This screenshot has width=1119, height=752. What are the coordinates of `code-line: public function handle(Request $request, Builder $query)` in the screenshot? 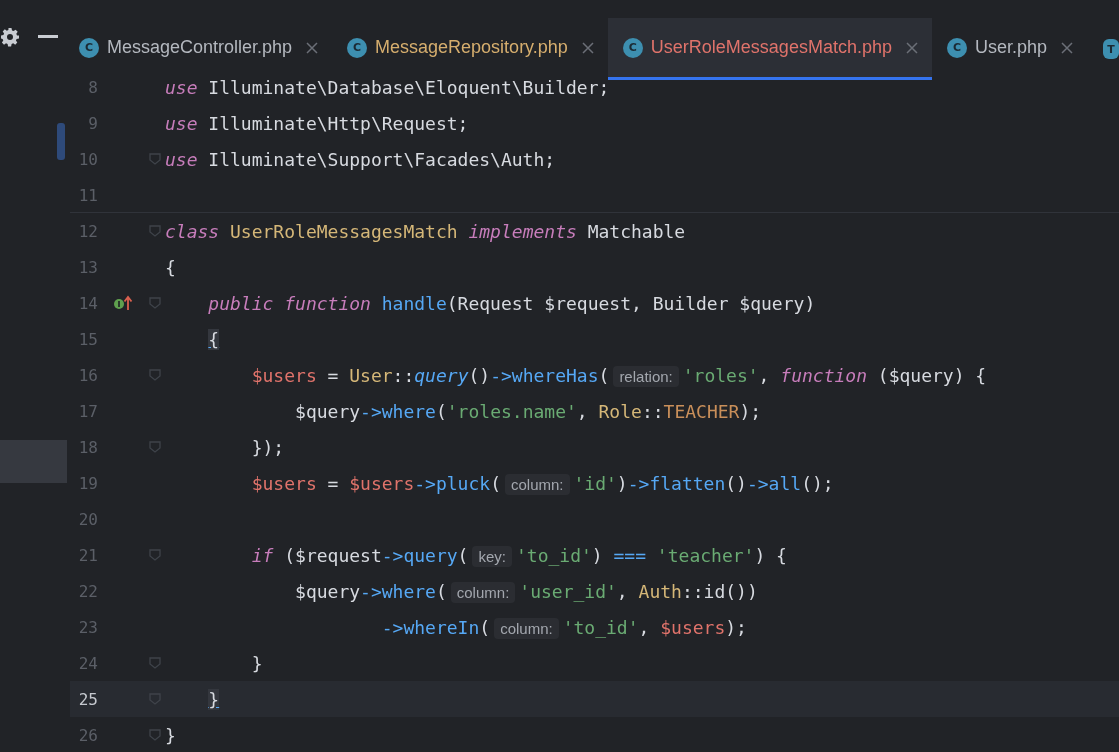 It's located at (511, 303).